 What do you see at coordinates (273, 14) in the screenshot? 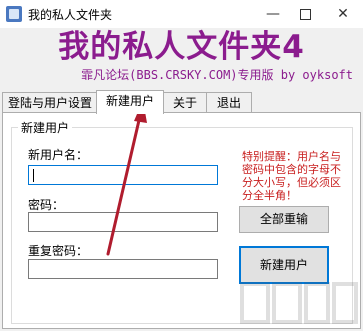
I see `minimize-button: —` at bounding box center [273, 14].